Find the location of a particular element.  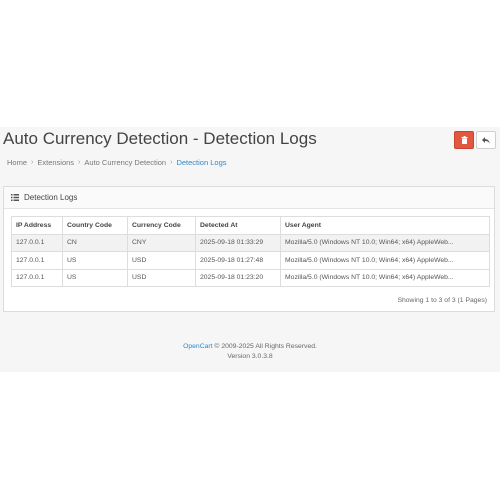

column-header-currency-code: Currency Code is located at coordinates (161, 225).